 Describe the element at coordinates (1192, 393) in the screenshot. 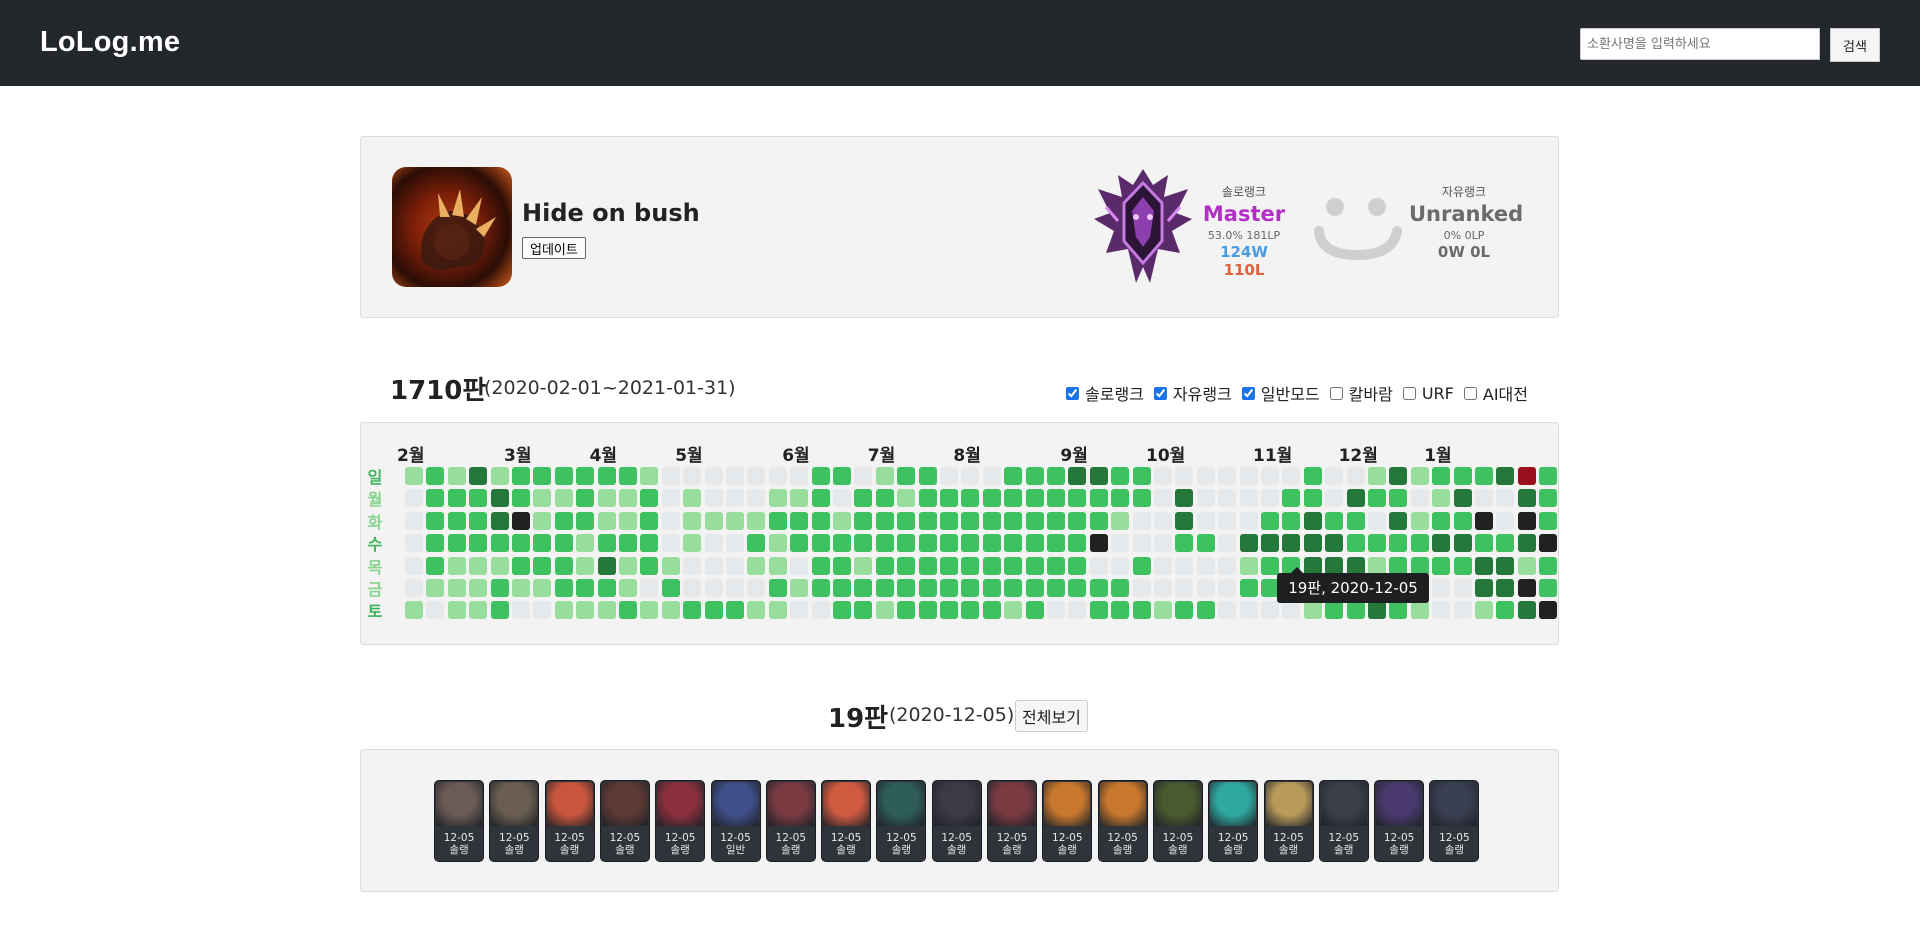

I see `filter-1: 자유랭크` at that location.